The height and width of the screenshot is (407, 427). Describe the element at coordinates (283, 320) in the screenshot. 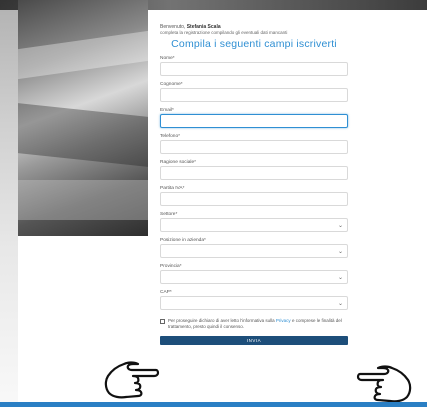

I see `privacy-link: Privacy` at that location.